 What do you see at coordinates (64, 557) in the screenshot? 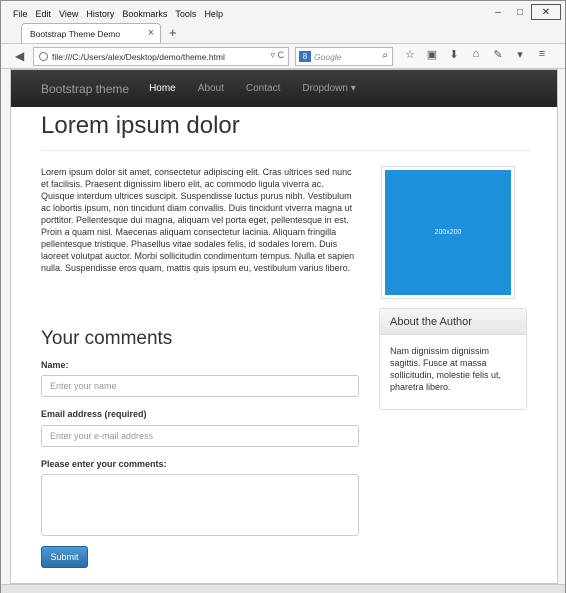
I see `submit-button: Submit` at bounding box center [64, 557].